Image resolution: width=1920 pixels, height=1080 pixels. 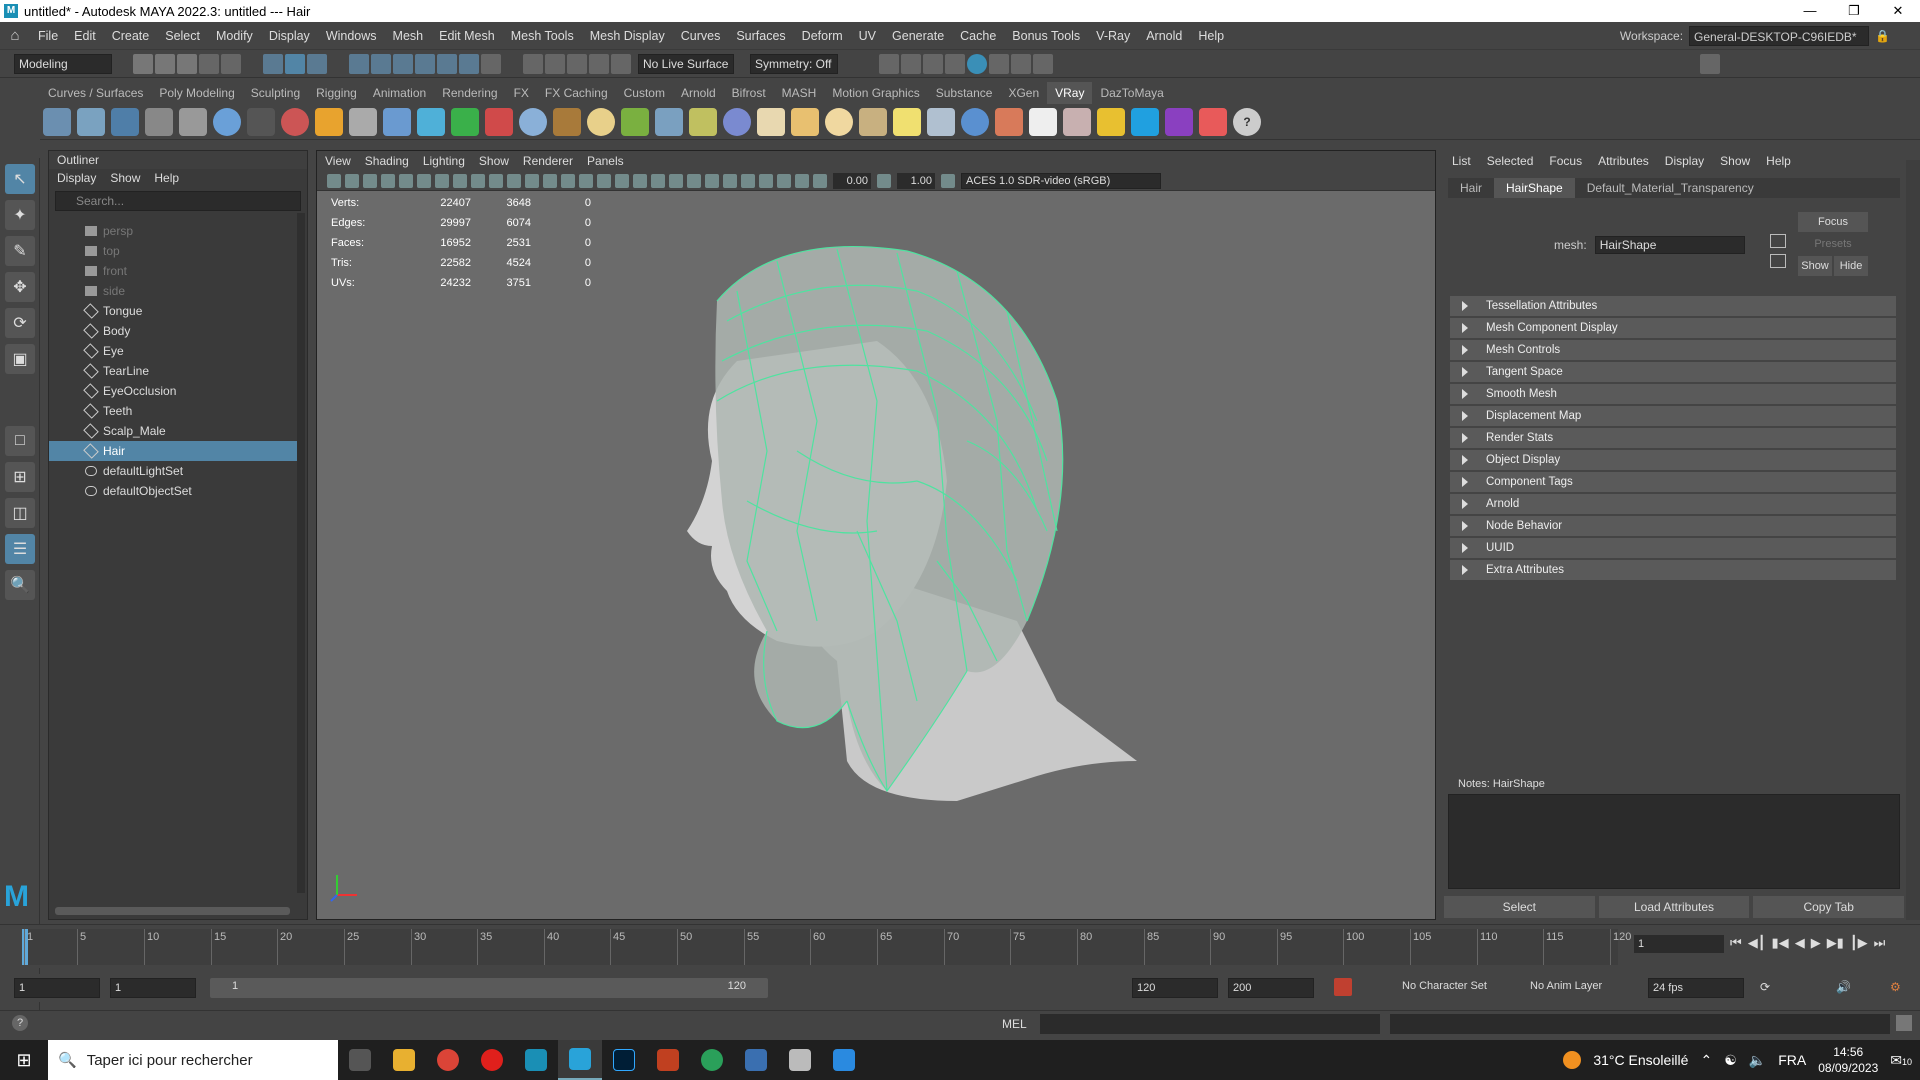 I want to click on safe-action-icon, so click(x=532, y=180).